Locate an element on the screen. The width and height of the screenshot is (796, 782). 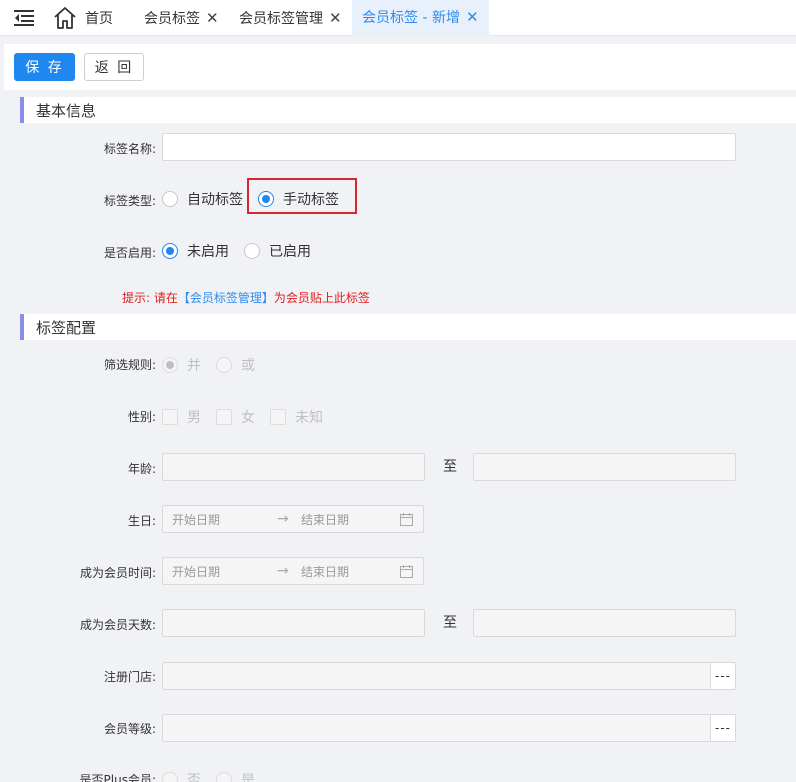
tab-home: 首页 is located at coordinates (82, 18).